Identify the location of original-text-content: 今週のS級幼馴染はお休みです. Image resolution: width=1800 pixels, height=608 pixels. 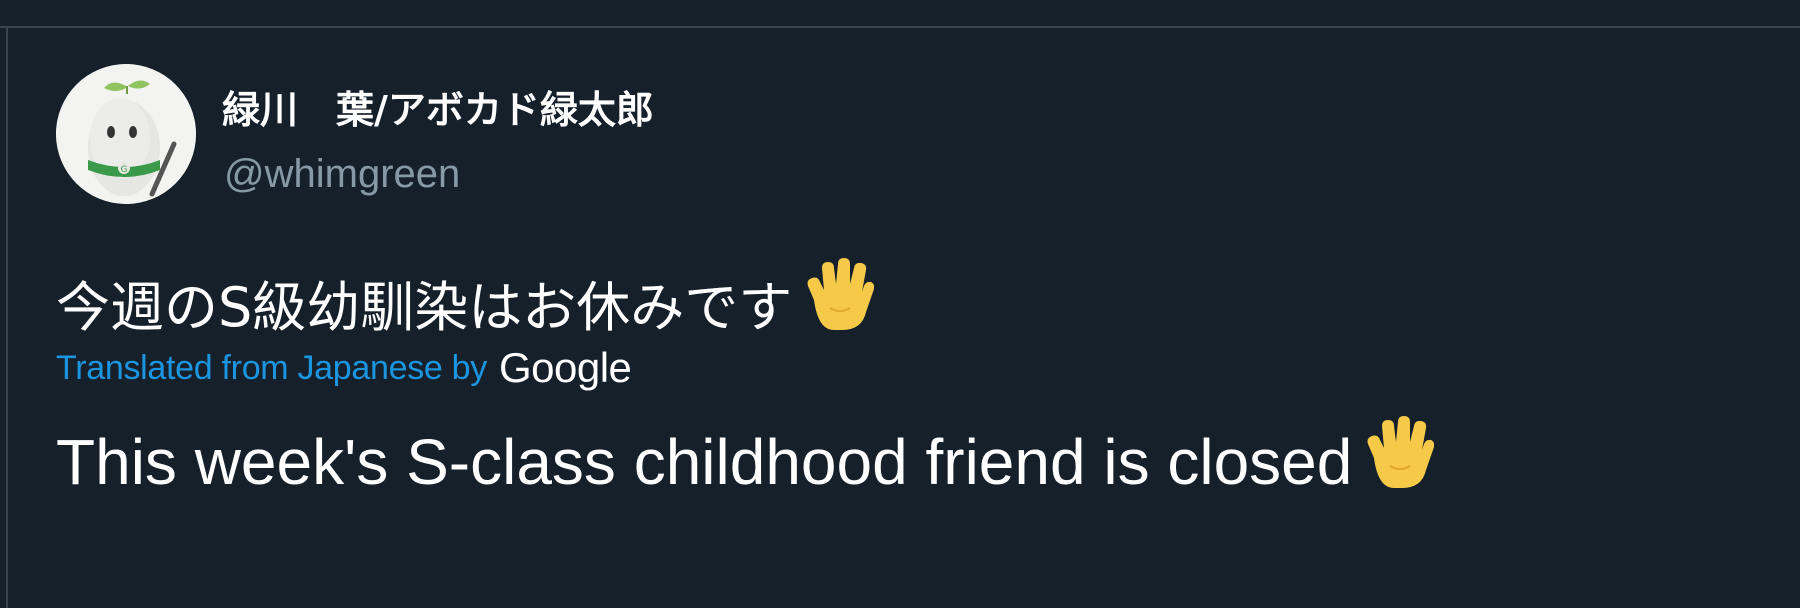
(424, 307).